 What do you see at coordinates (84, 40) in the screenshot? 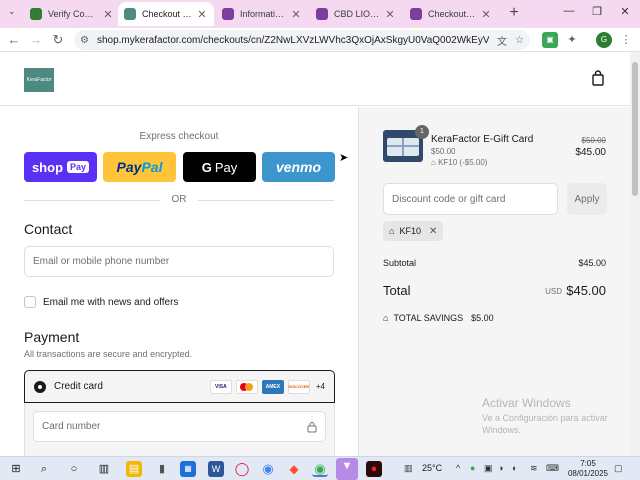
I see `site-info-icon: ⚙` at bounding box center [84, 40].